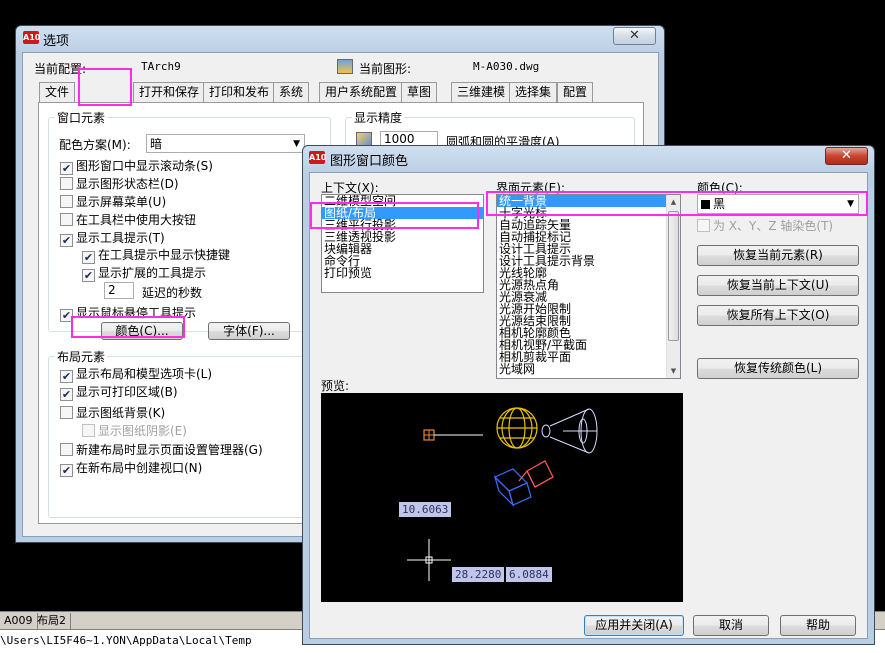 The height and width of the screenshot is (653, 885). I want to click on dynamic-input-coord: 10.6063, so click(425, 509).